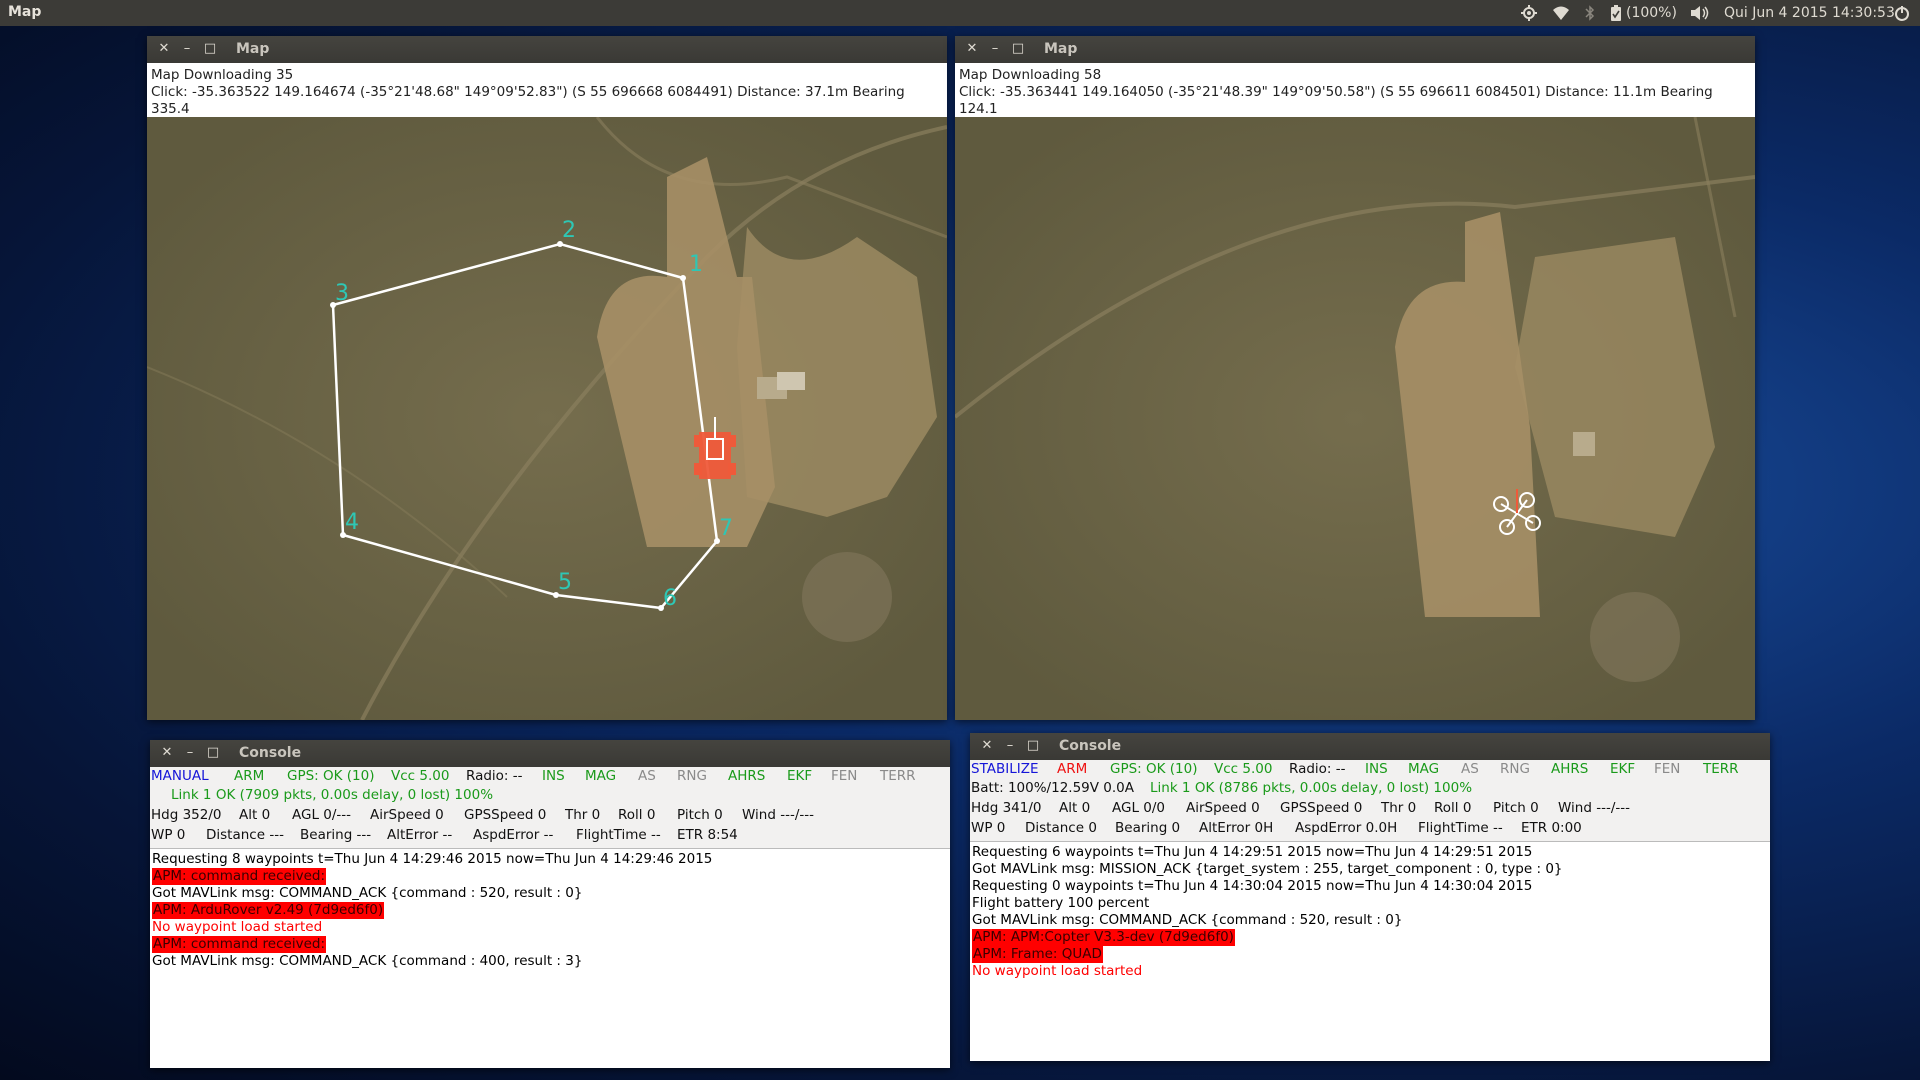 The width and height of the screenshot is (1920, 1080). Describe the element at coordinates (1551, 828) in the screenshot. I see `etr-value: ETR 0:00` at that location.